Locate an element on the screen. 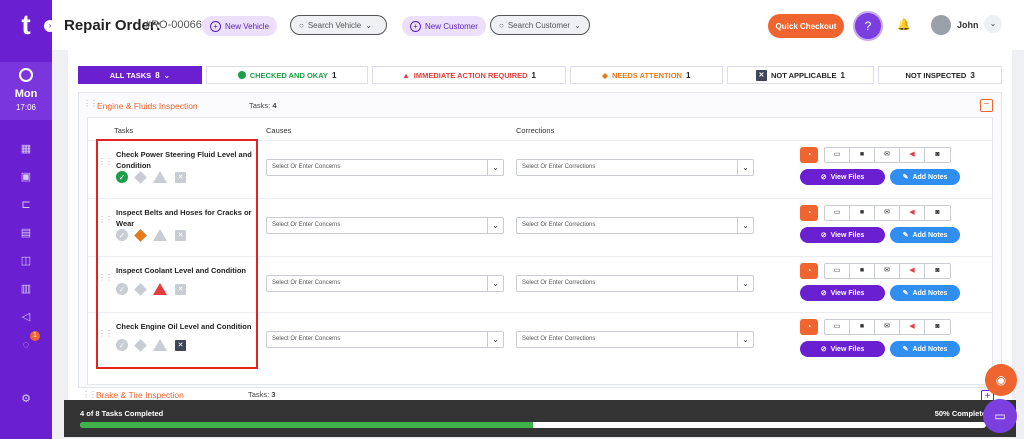  new-customer-button: + New Customer is located at coordinates (444, 26).